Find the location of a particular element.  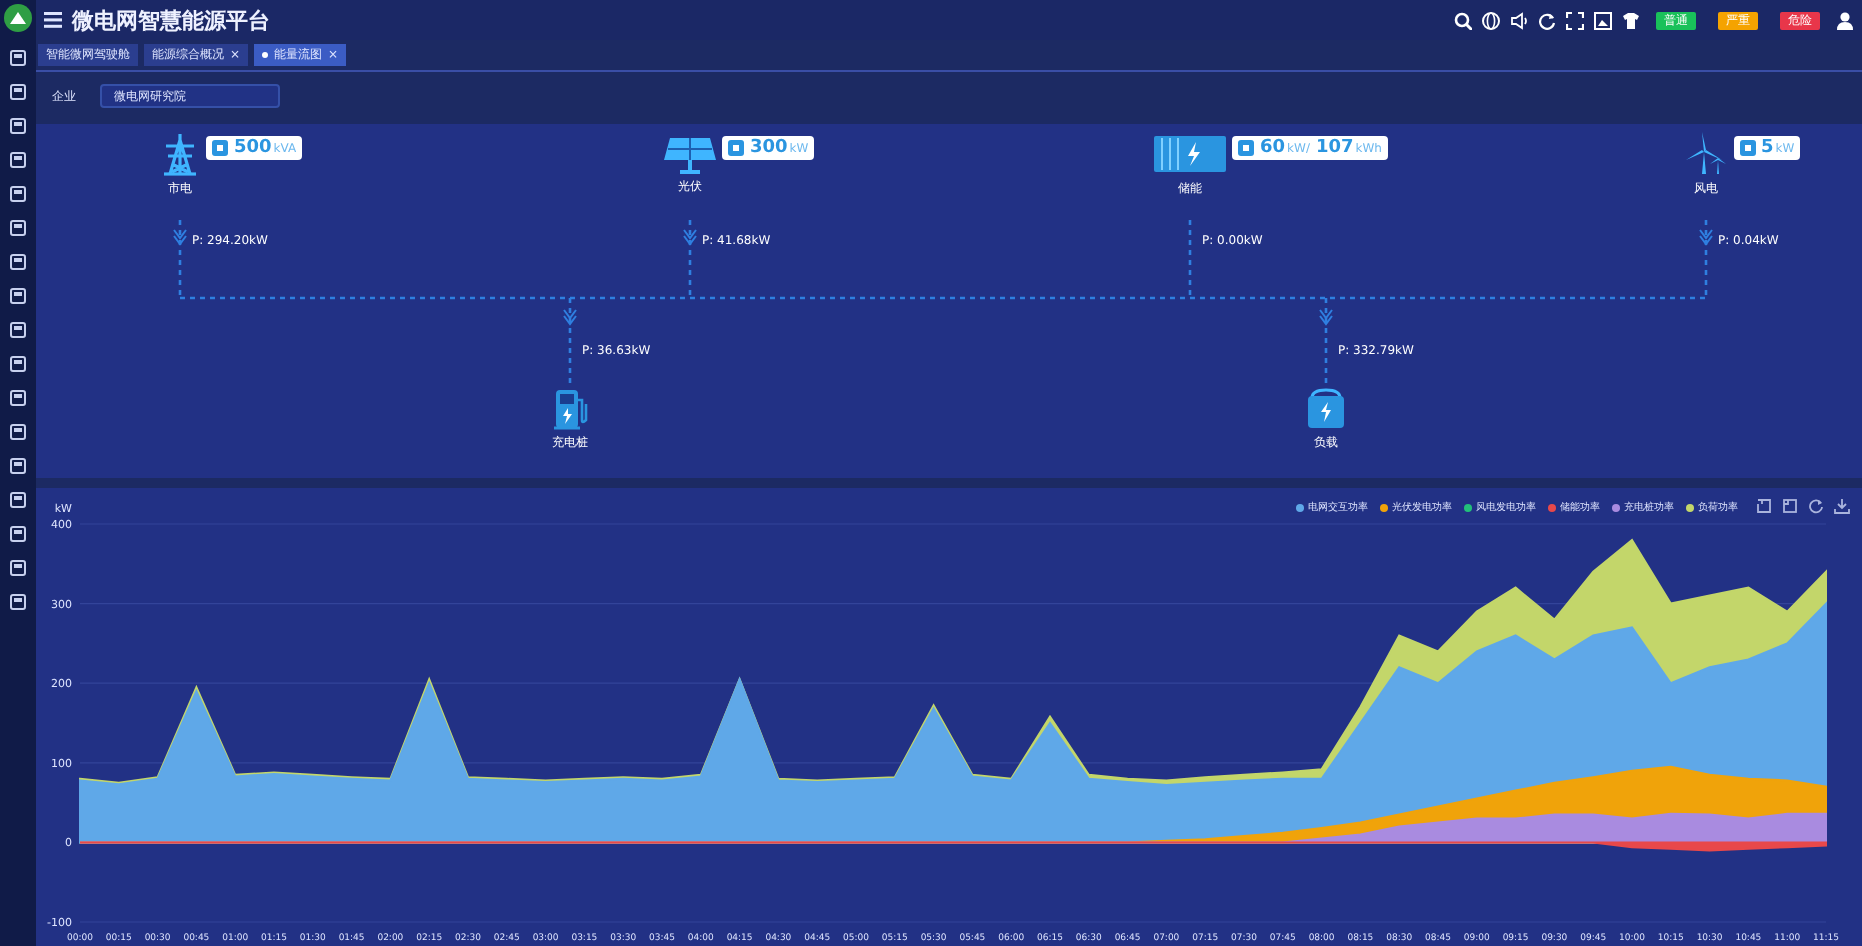

zoom-icon is located at coordinates (1790, 506).